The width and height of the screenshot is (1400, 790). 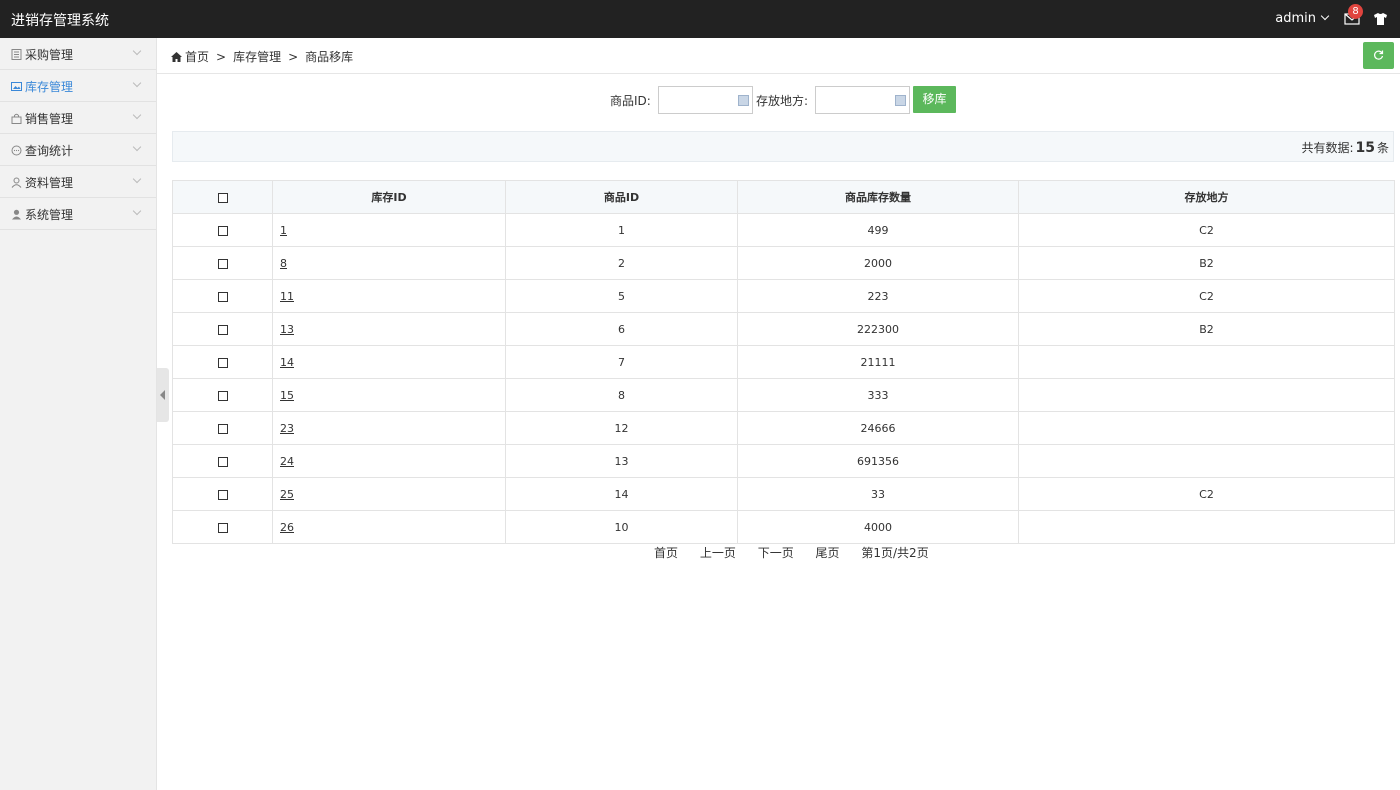 What do you see at coordinates (878, 362) in the screenshot?
I see `quantity-cell: 21111` at bounding box center [878, 362].